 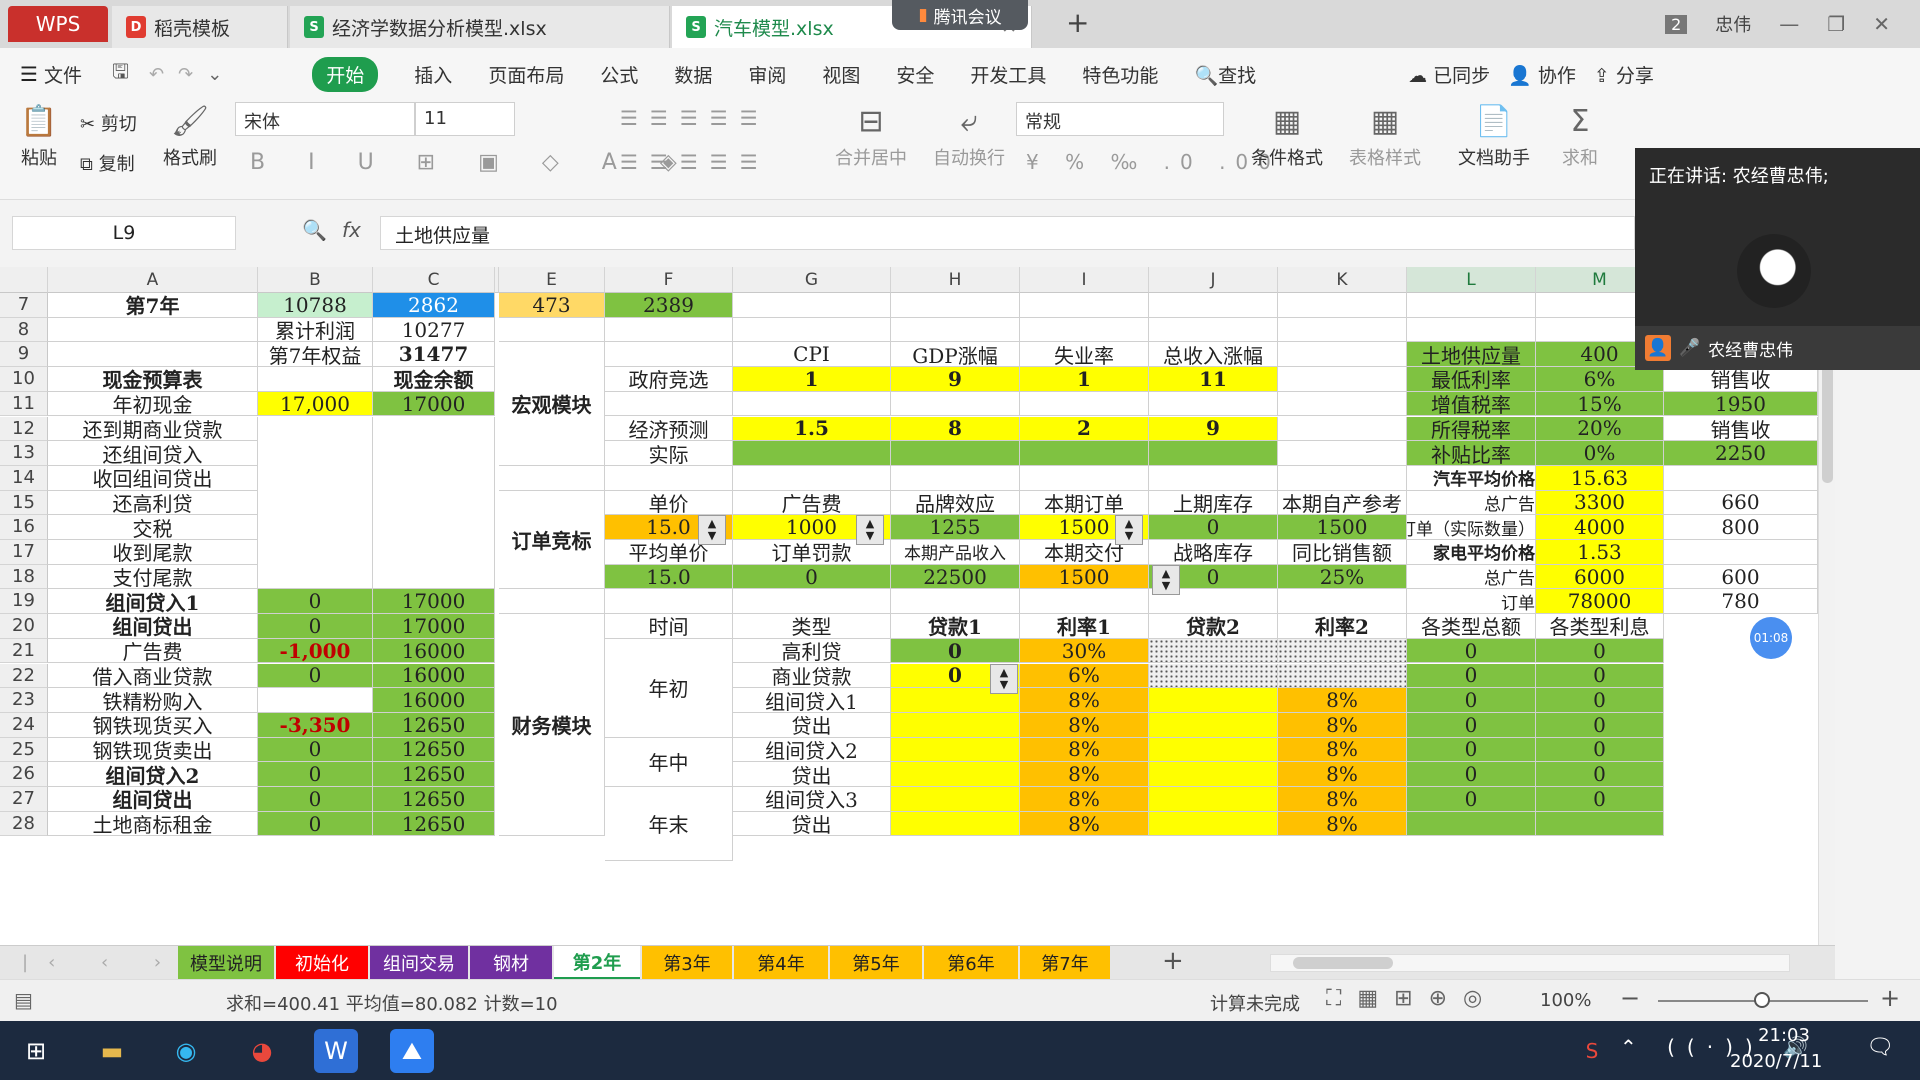 I want to click on horizontal-scroll-thumb, so click(x=1343, y=963).